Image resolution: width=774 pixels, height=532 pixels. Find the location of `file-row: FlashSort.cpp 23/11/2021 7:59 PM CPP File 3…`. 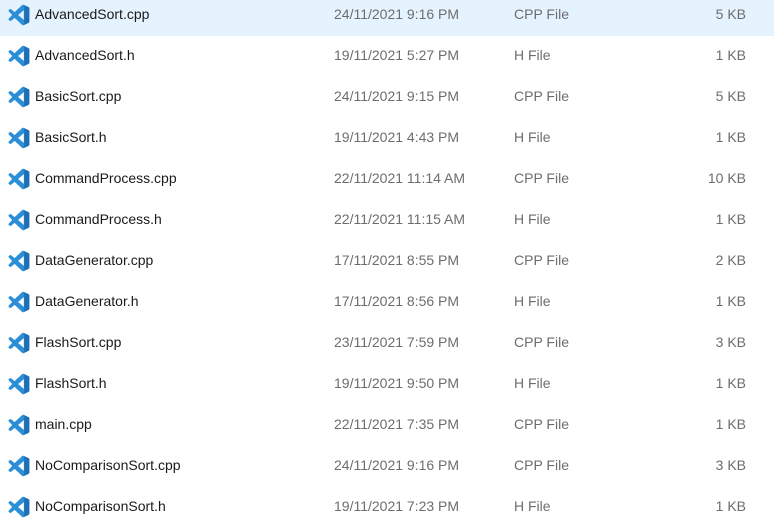

file-row: FlashSort.cpp 23/11/2021 7:59 PM CPP File 3… is located at coordinates (387, 343).